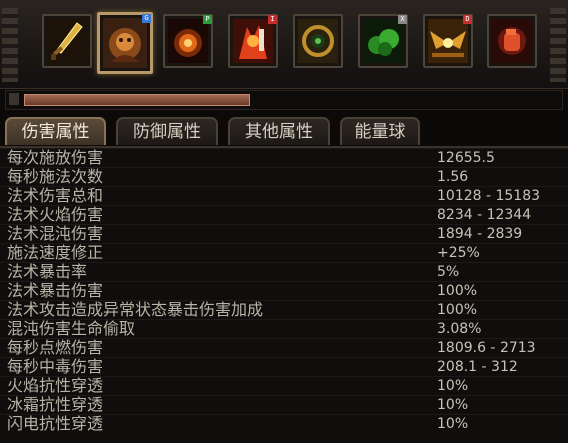 The height and width of the screenshot is (443, 568). What do you see at coordinates (10, 45) in the screenshot?
I see `skill-bar-left-ornament` at bounding box center [10, 45].